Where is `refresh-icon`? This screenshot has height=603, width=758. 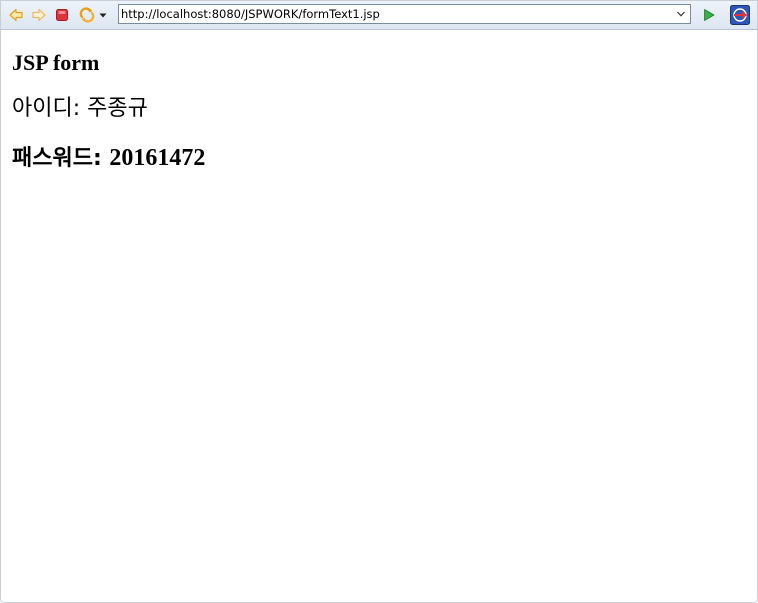 refresh-icon is located at coordinates (87, 15).